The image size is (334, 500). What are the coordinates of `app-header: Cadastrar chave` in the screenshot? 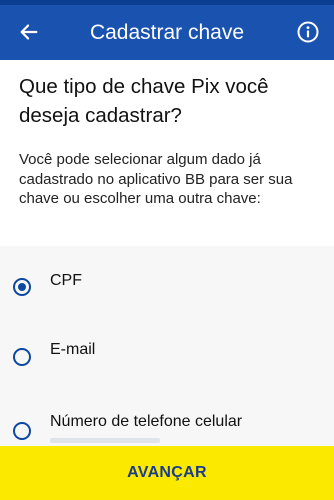 It's located at (167, 32).